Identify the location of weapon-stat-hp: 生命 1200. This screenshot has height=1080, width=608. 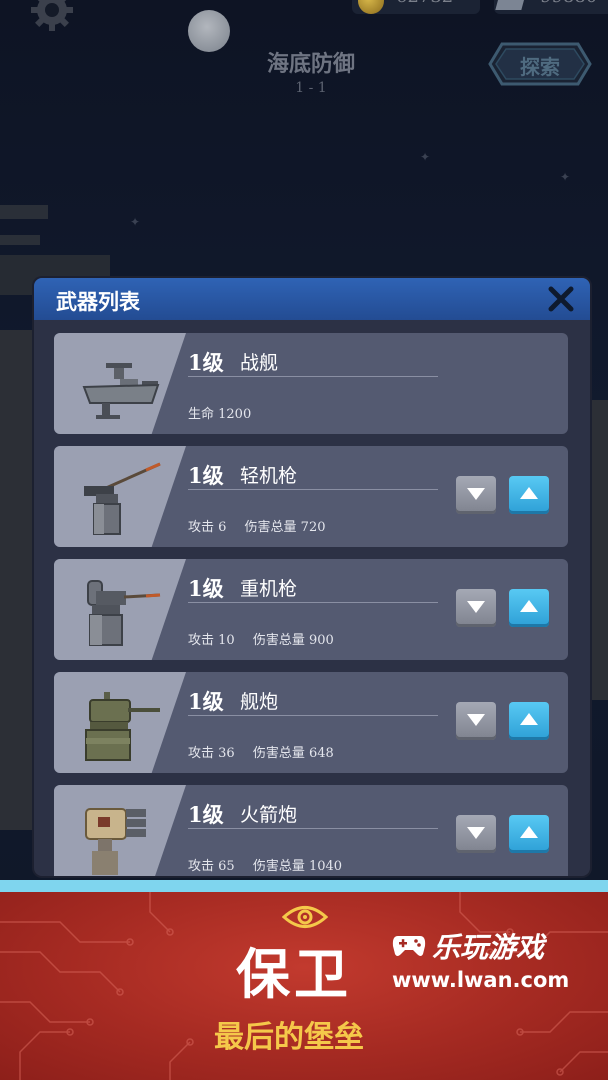
(220, 414).